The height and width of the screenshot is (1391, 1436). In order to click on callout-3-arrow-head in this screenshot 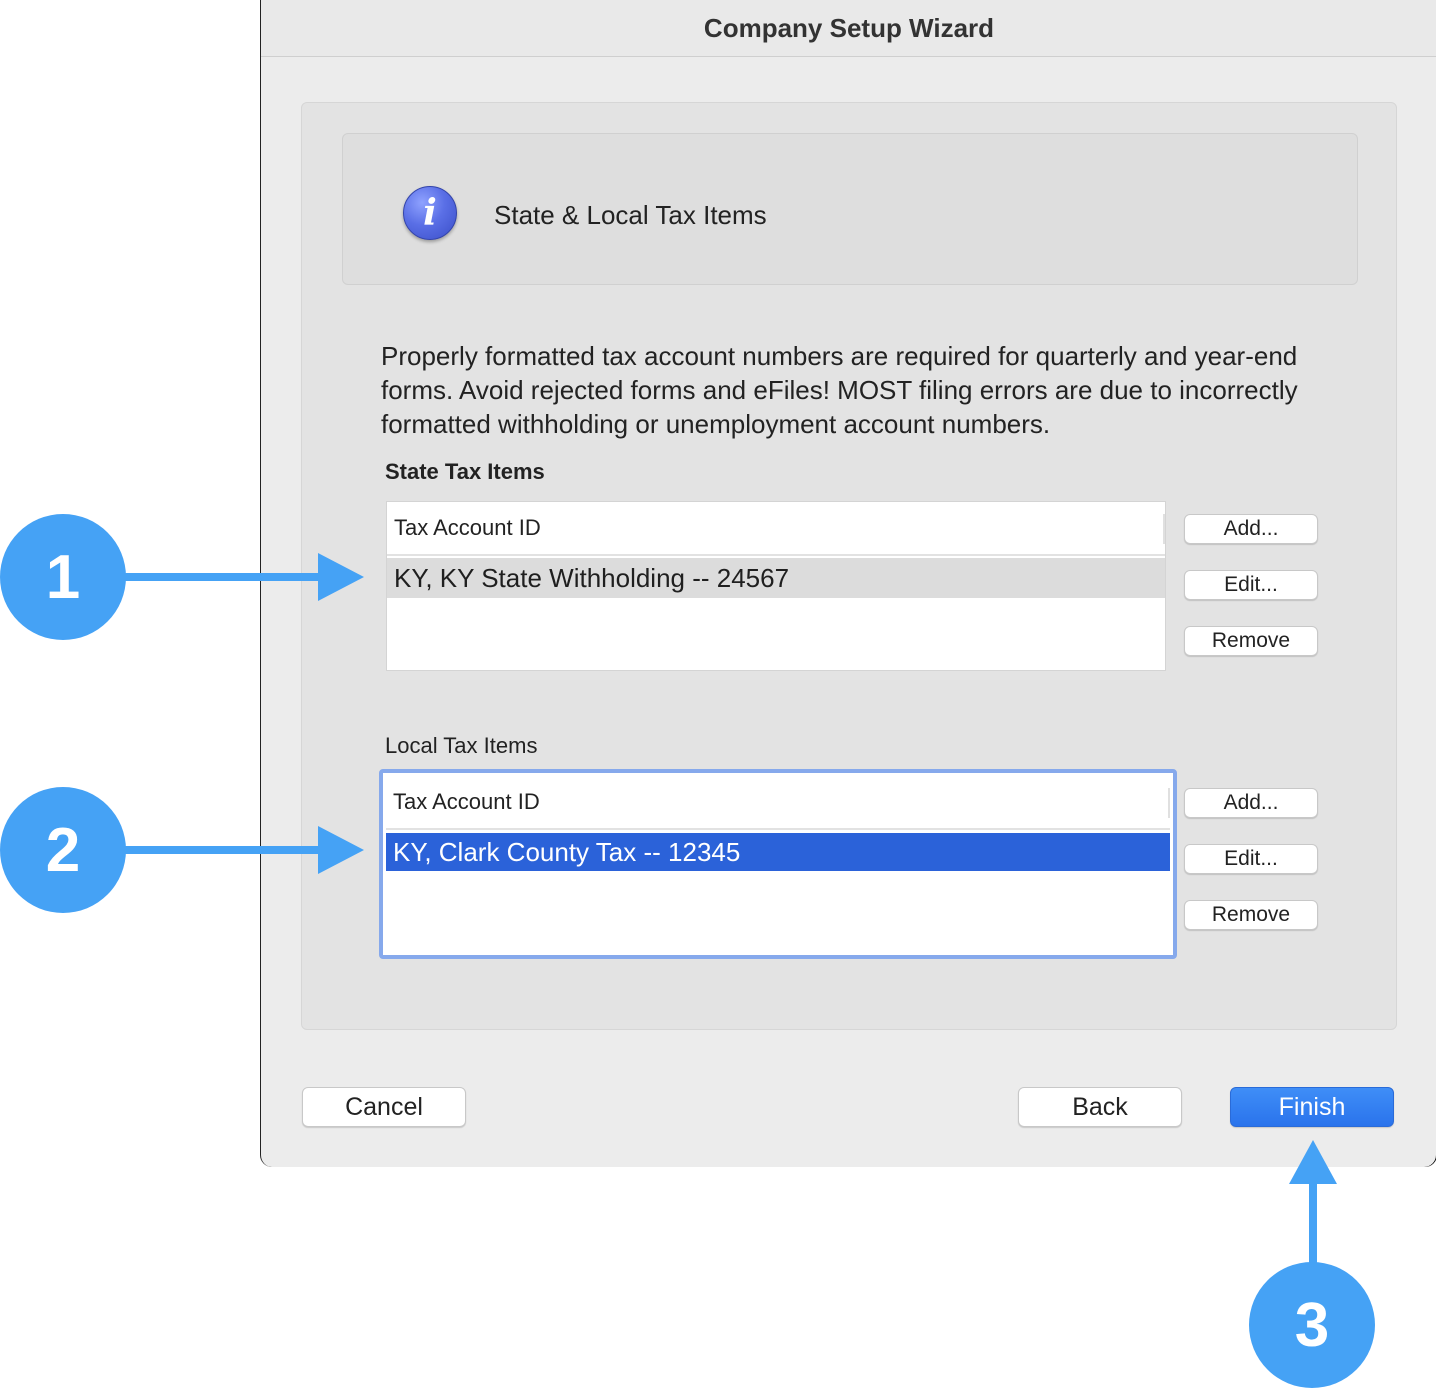, I will do `click(1313, 1162)`.